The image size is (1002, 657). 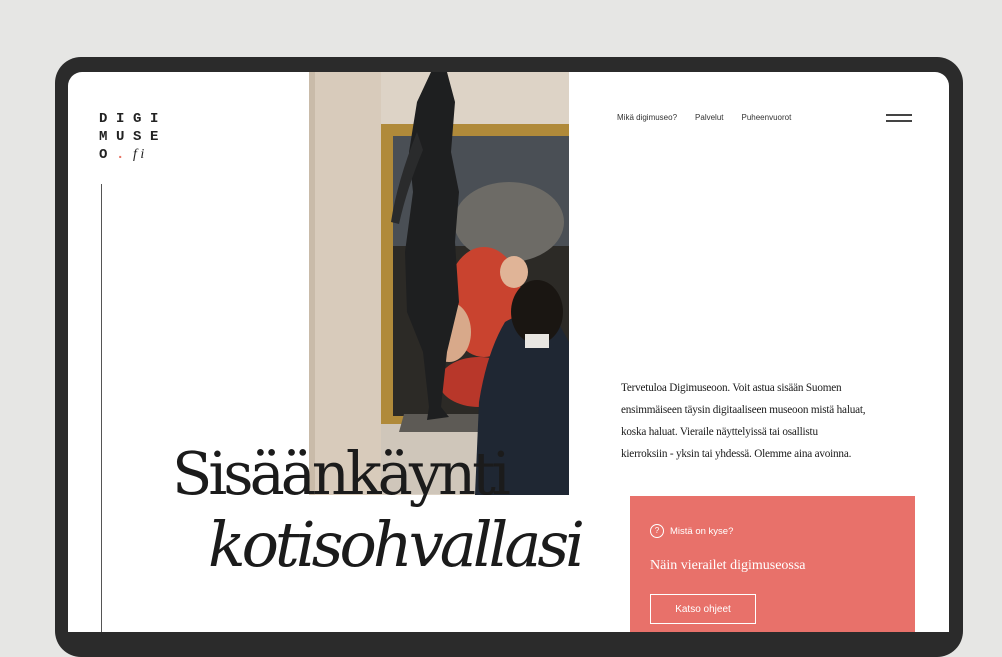 I want to click on logo-letter: E, so click(x=154, y=137).